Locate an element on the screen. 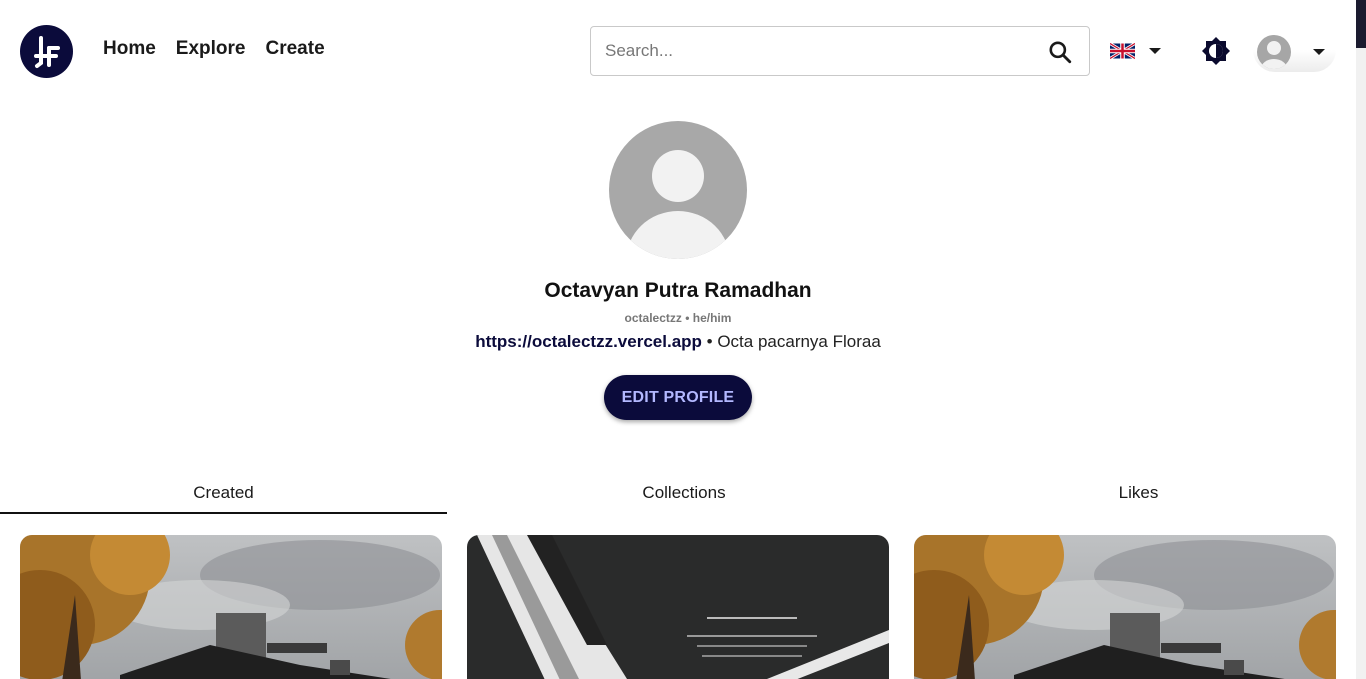  profile-handle: octalectzz • he/him is located at coordinates (678, 318).